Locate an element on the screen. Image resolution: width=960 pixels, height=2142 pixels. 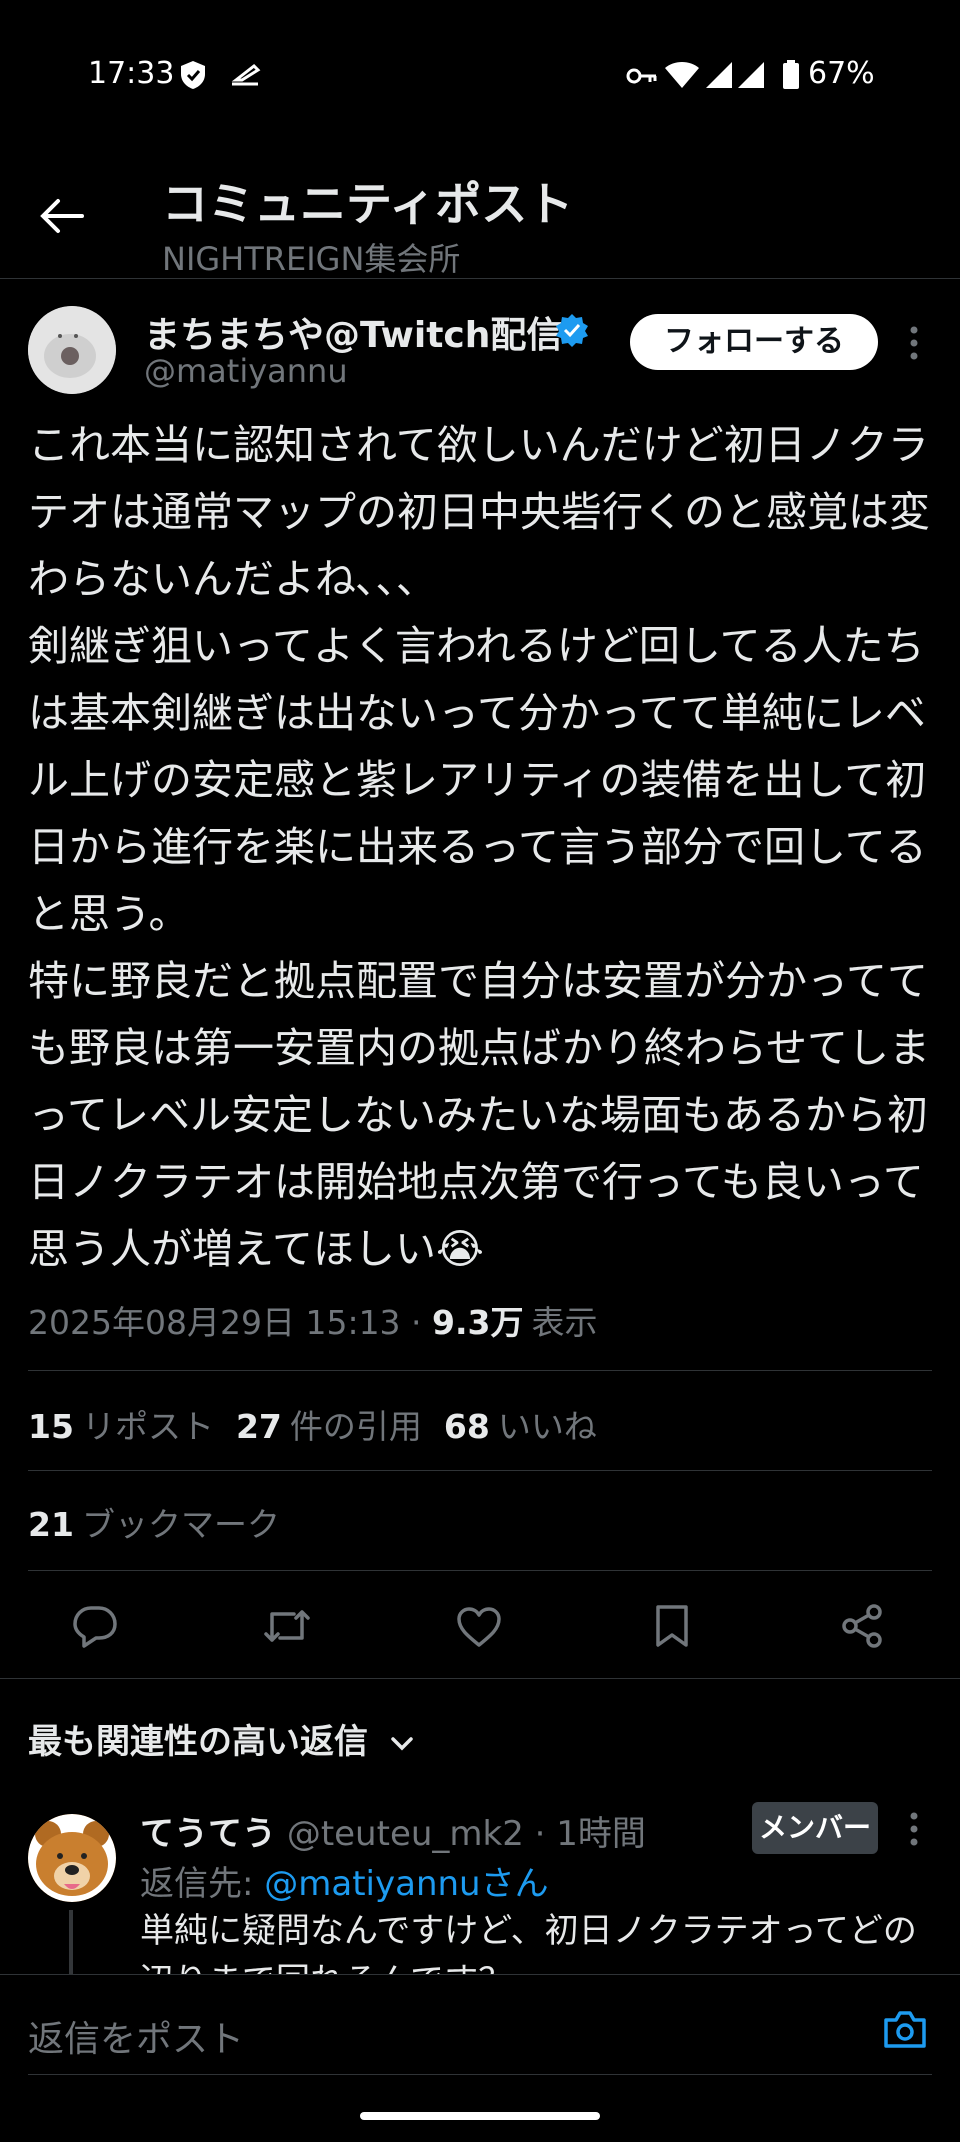
signal-icon is located at coordinates (736, 75).